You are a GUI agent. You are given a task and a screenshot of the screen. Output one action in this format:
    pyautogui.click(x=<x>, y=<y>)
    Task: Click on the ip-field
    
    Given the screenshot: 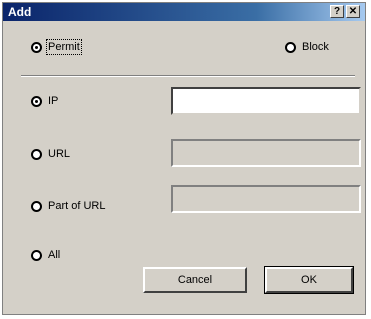 What is the action you would take?
    pyautogui.click(x=266, y=101)
    